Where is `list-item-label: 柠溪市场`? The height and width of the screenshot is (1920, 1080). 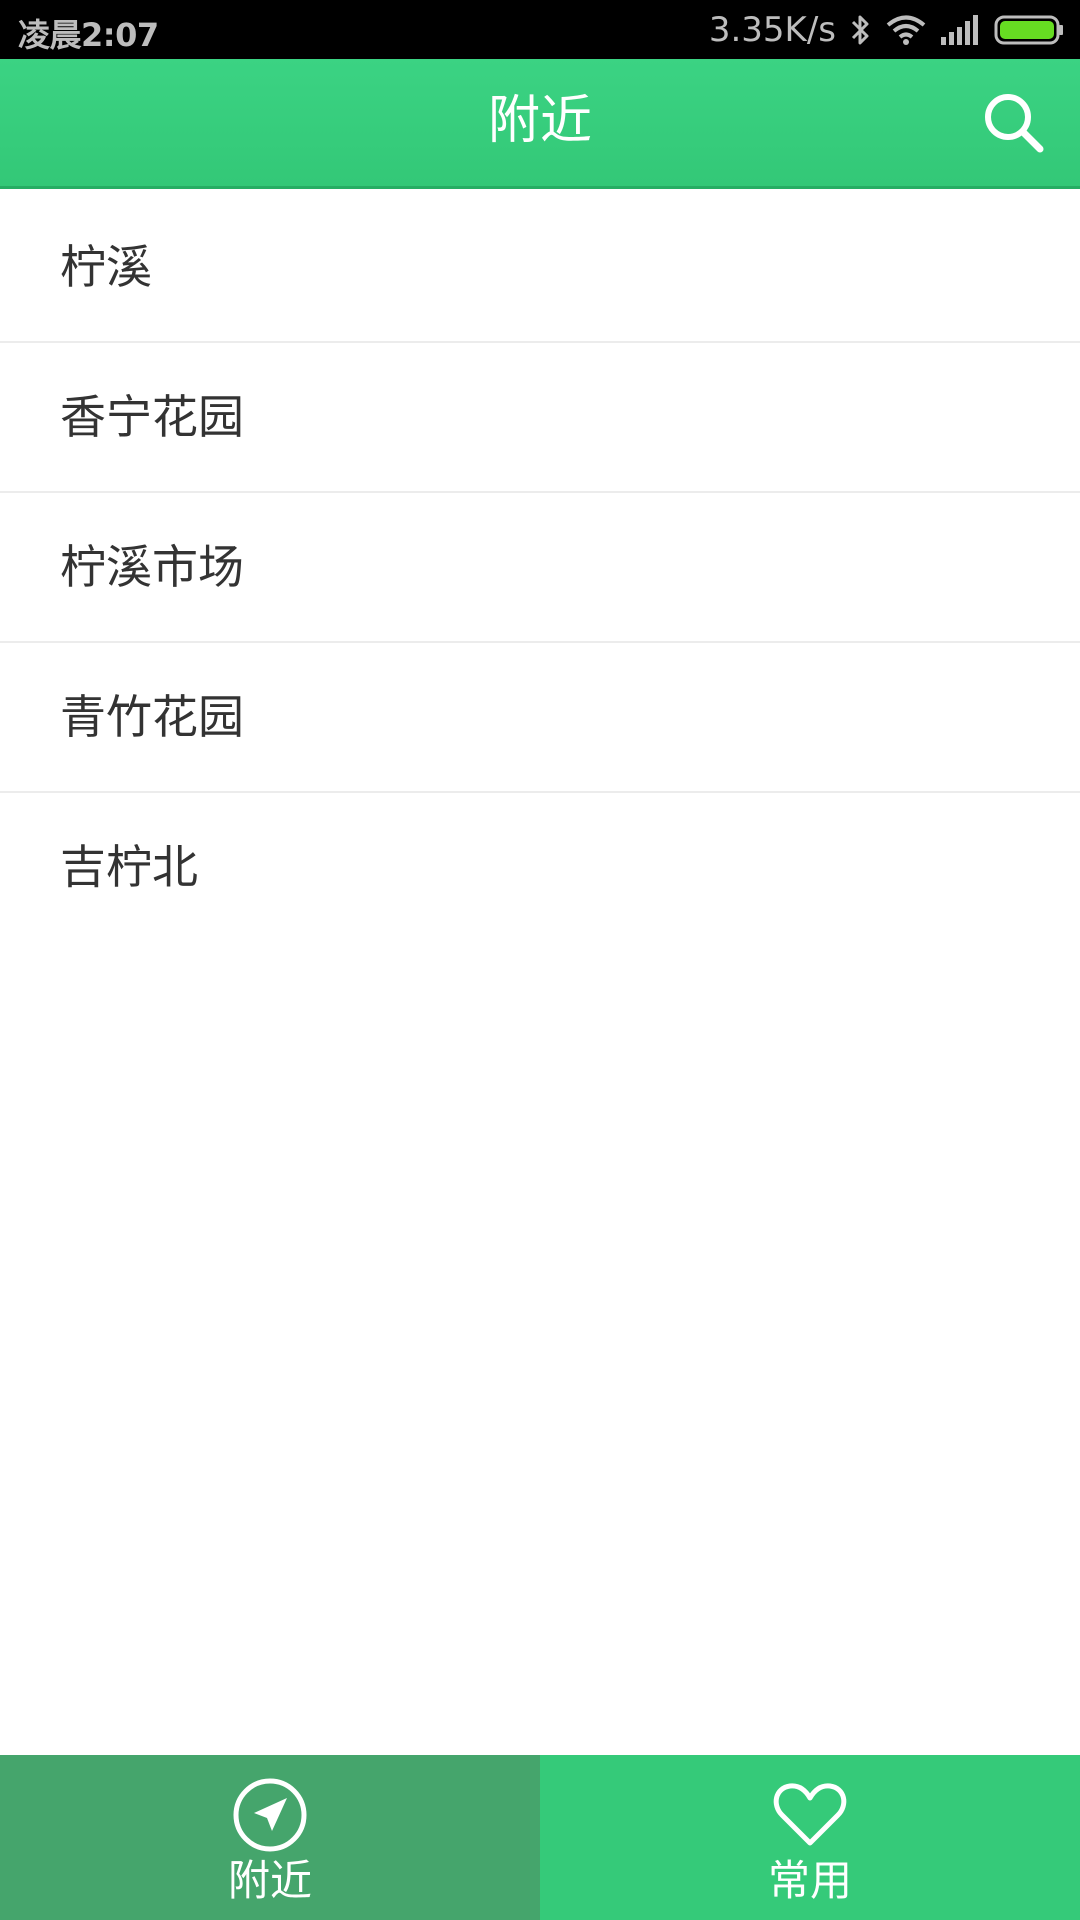 list-item-label: 柠溪市场 is located at coordinates (152, 567).